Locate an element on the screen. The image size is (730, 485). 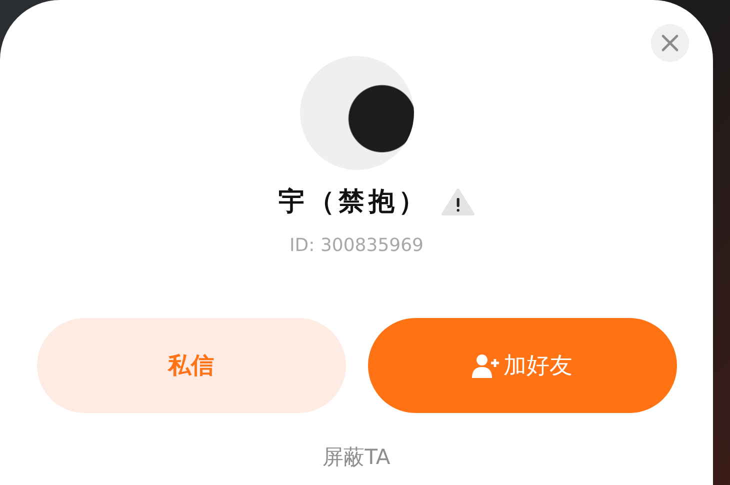
close-button is located at coordinates (670, 43).